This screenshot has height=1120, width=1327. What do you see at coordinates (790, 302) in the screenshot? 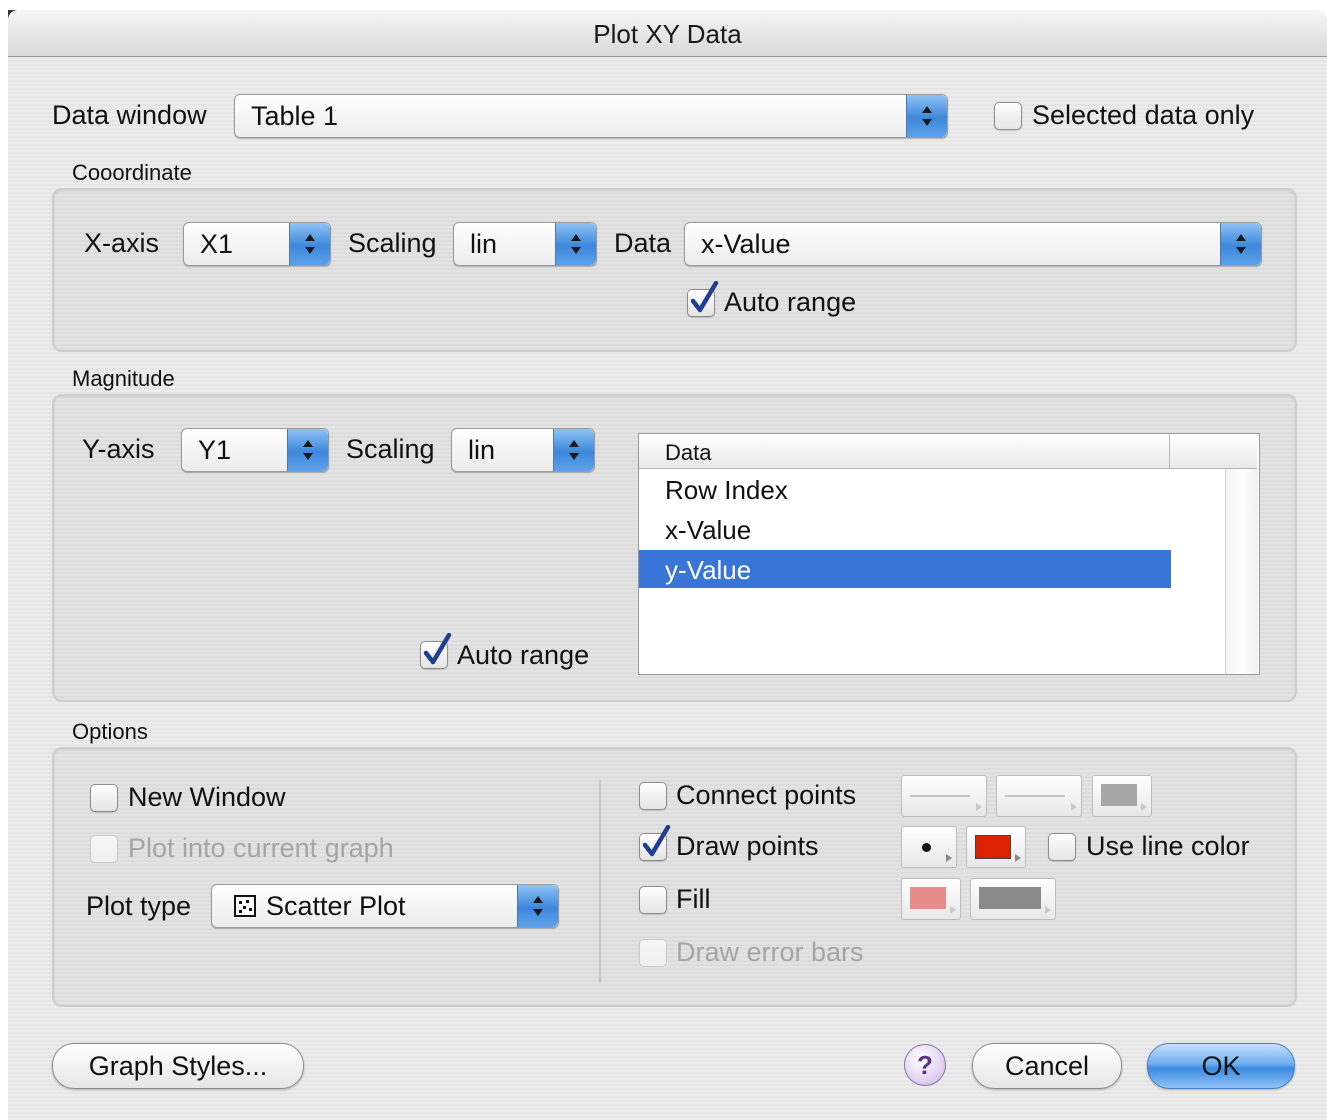
I see `x-auto-range-label: Auto range` at bounding box center [790, 302].